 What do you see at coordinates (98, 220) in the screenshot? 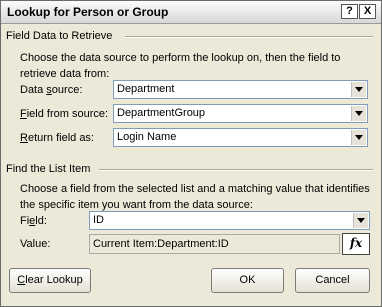
I see `field-value: ID` at bounding box center [98, 220].